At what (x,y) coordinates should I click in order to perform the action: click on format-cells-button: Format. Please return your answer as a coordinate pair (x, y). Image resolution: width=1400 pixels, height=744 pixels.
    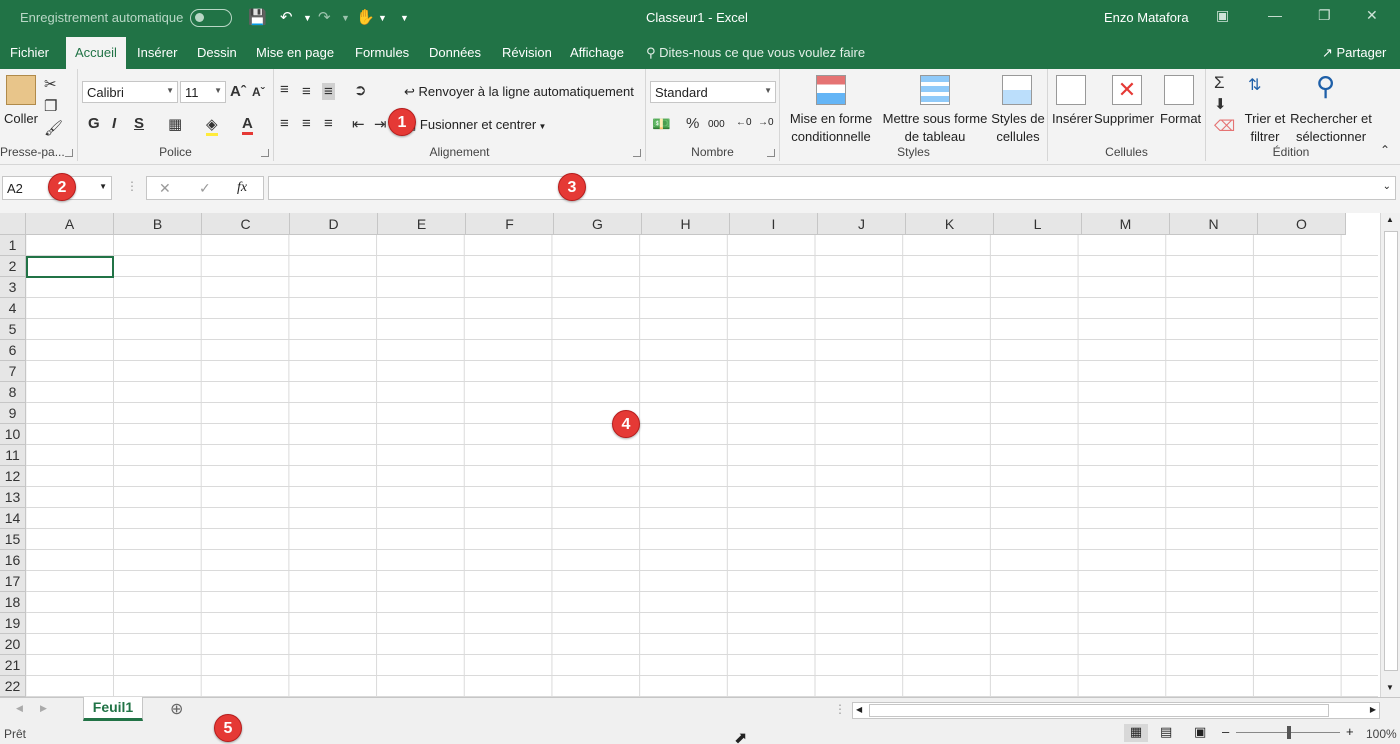
    Looking at the image, I should click on (1180, 118).